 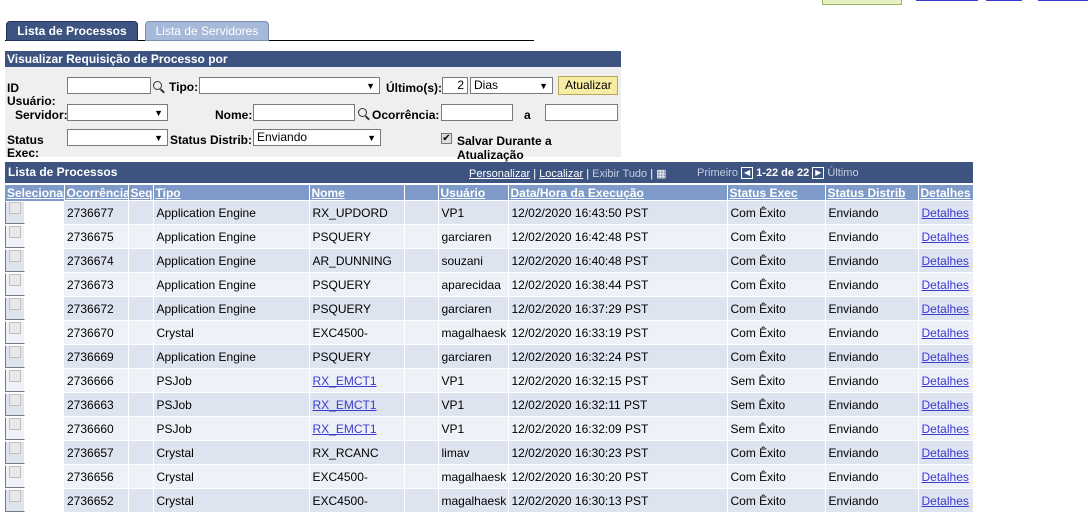 I want to click on cell-tipo: Crystal, so click(x=231, y=333).